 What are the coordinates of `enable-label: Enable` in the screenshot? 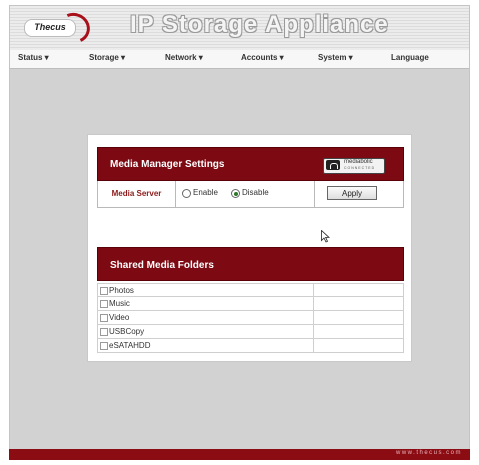 It's located at (205, 192).